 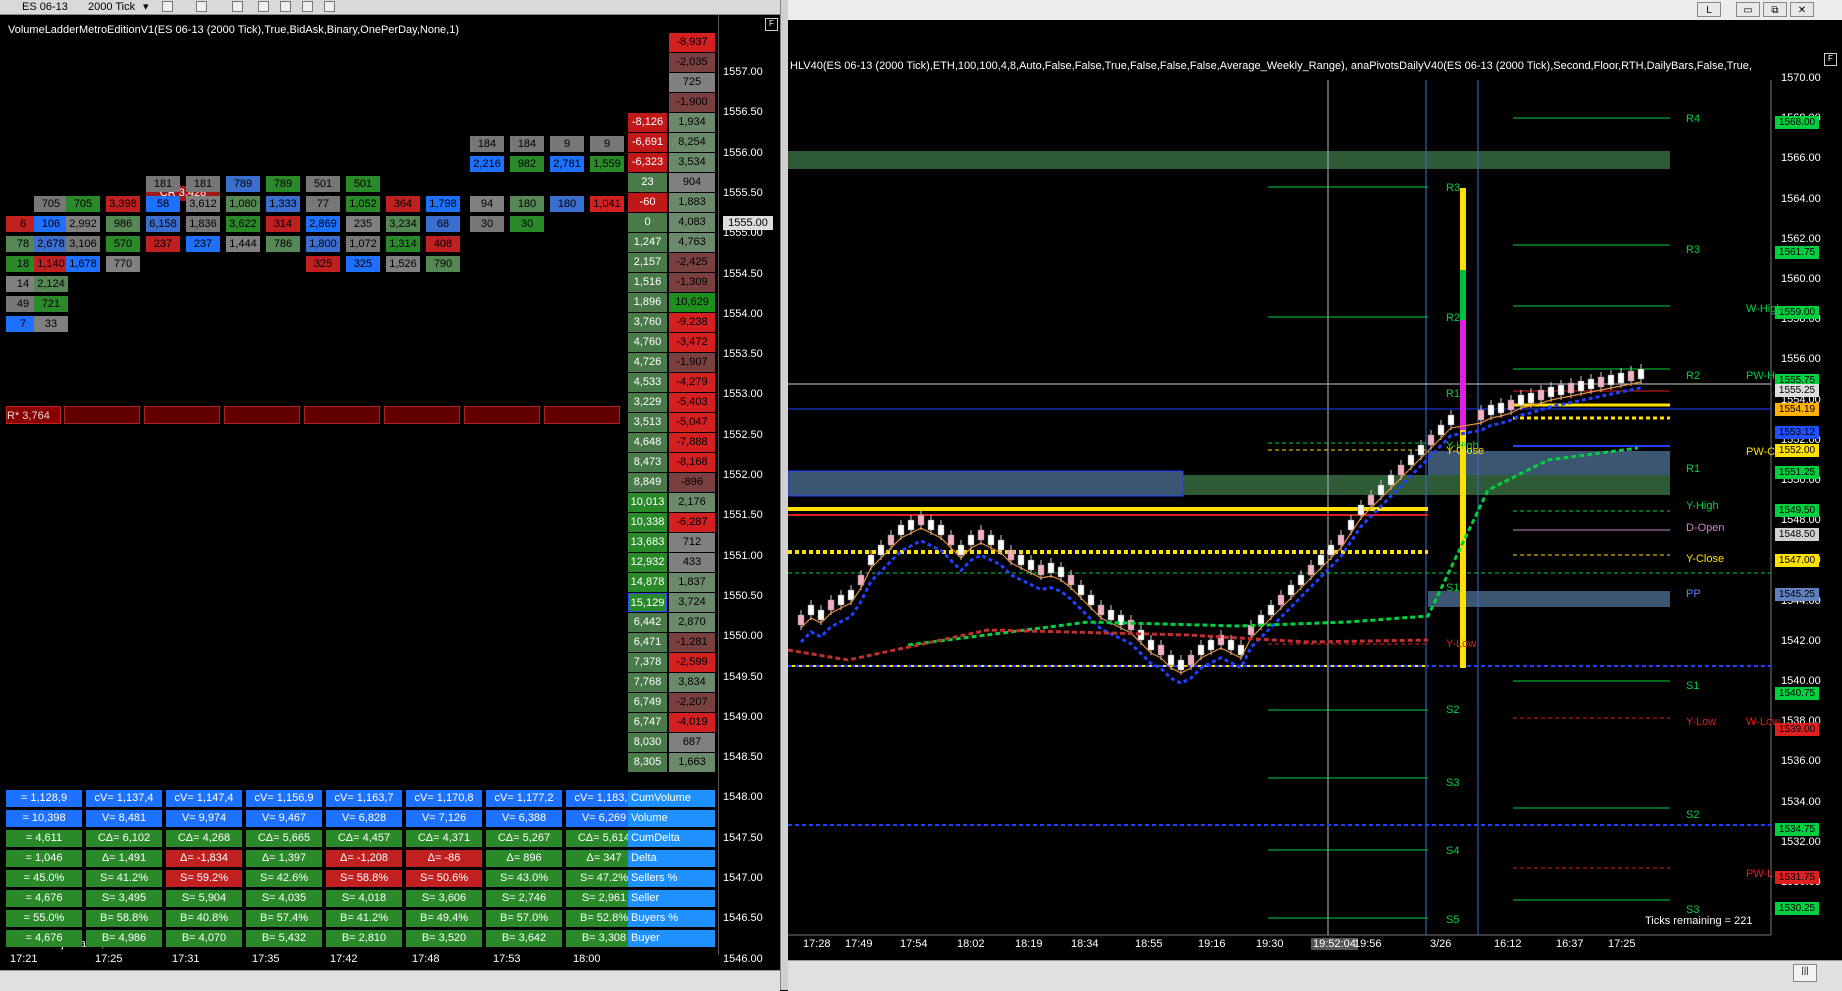 What do you see at coordinates (285, 6) in the screenshot?
I see `indicators-icon` at bounding box center [285, 6].